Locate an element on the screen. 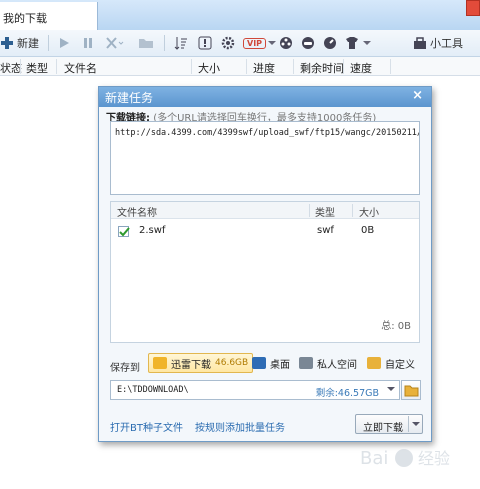 This screenshot has width=480, height=489. location-private-space: 私人空间 is located at coordinates (328, 363).